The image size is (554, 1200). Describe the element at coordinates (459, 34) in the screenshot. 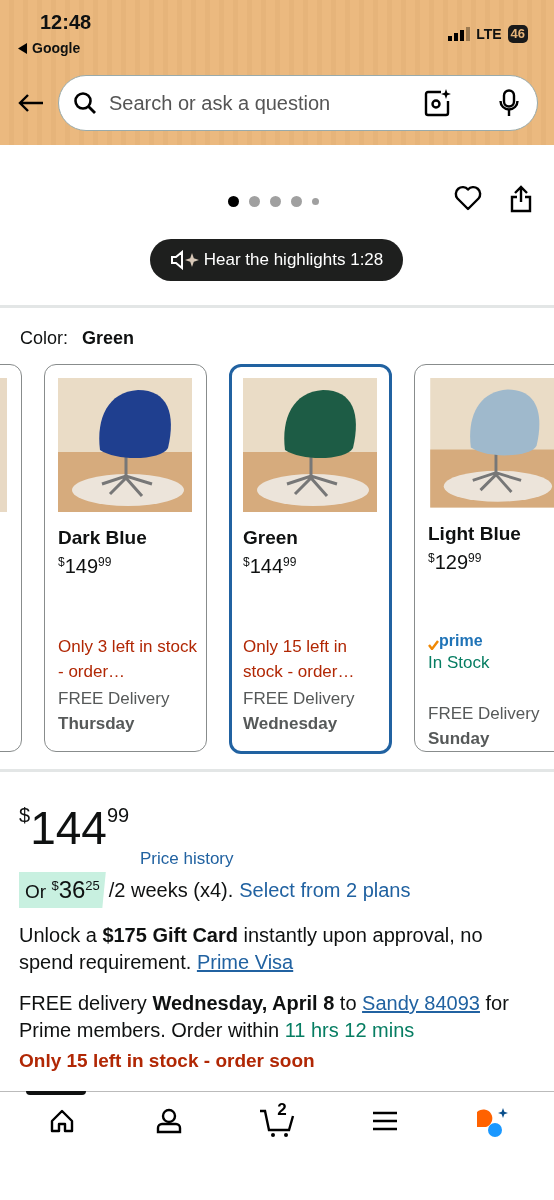

I see `signal-icon` at that location.